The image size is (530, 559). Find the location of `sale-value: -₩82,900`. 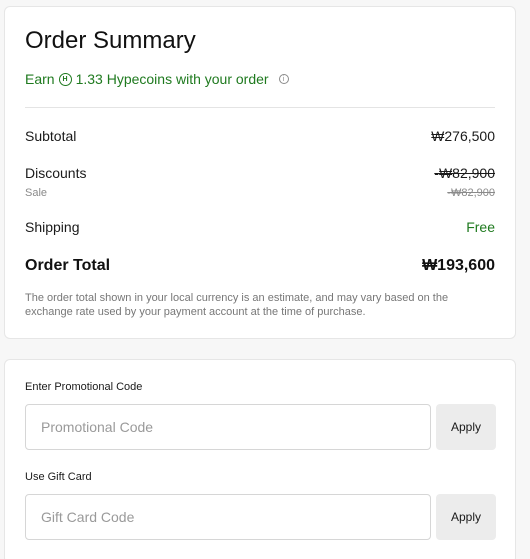

sale-value: -₩82,900 is located at coordinates (471, 193).